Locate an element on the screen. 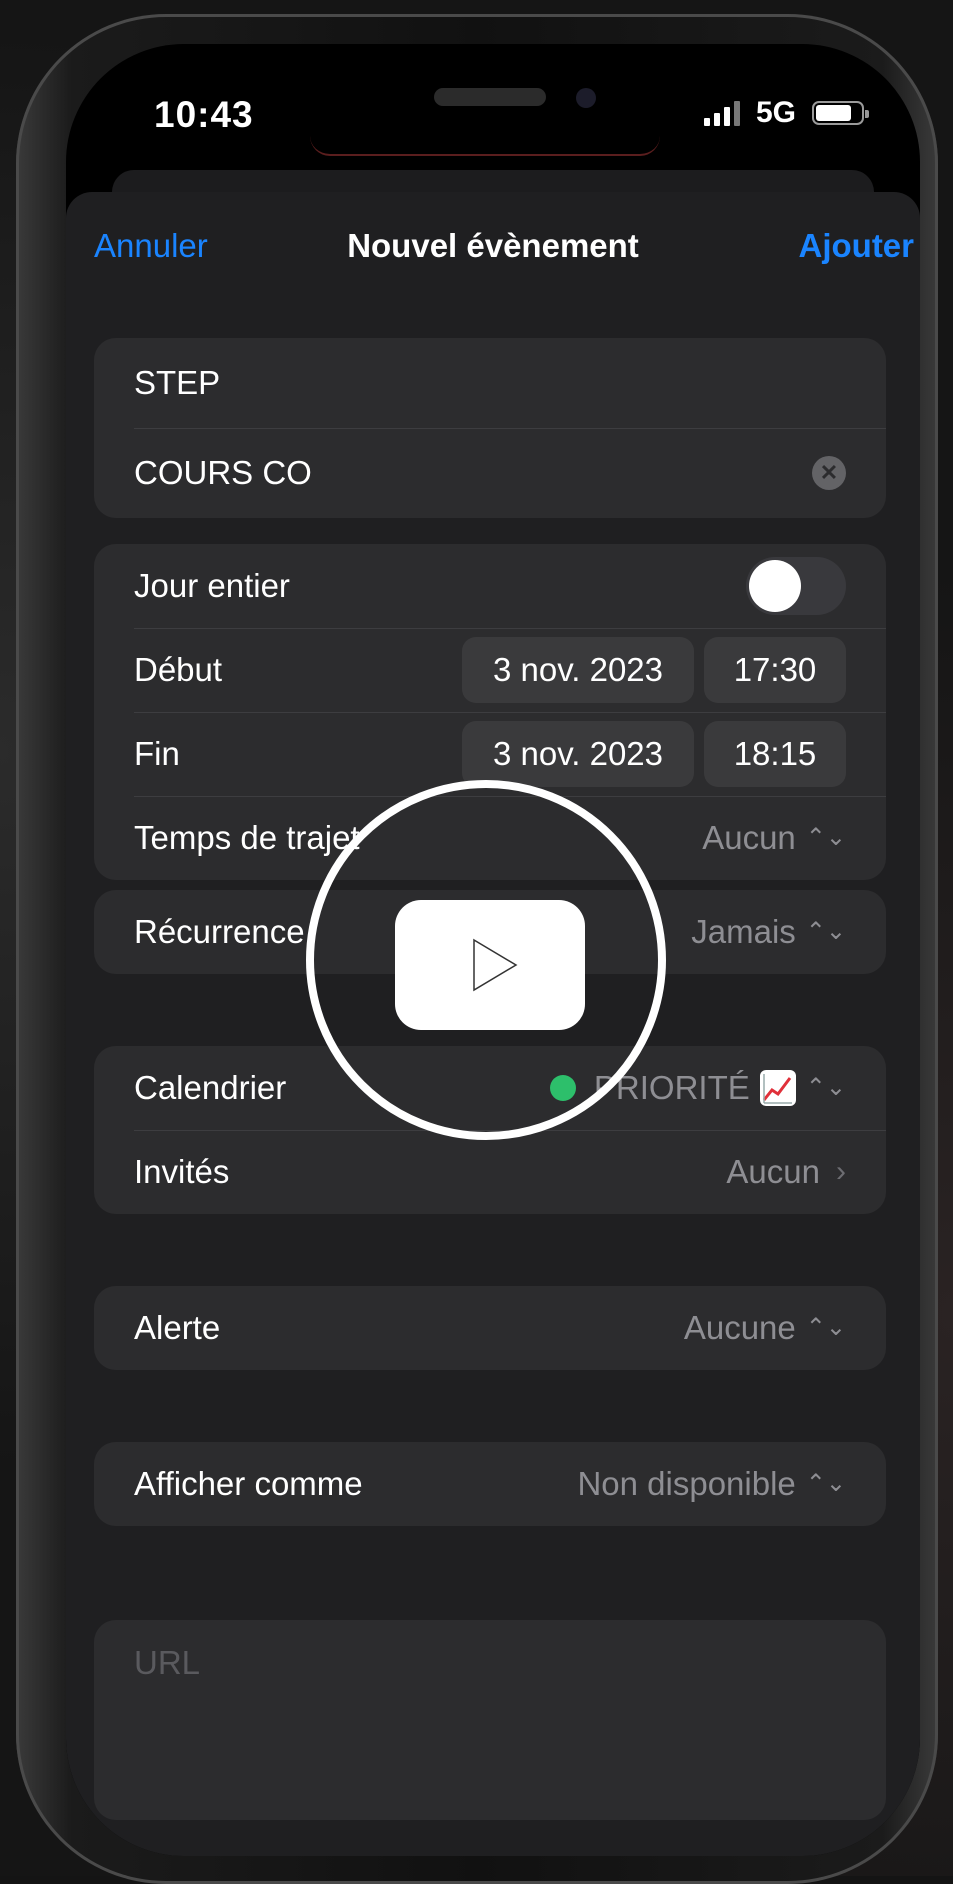  repeat-value: Jamais ⌃⌄ is located at coordinates (768, 932).